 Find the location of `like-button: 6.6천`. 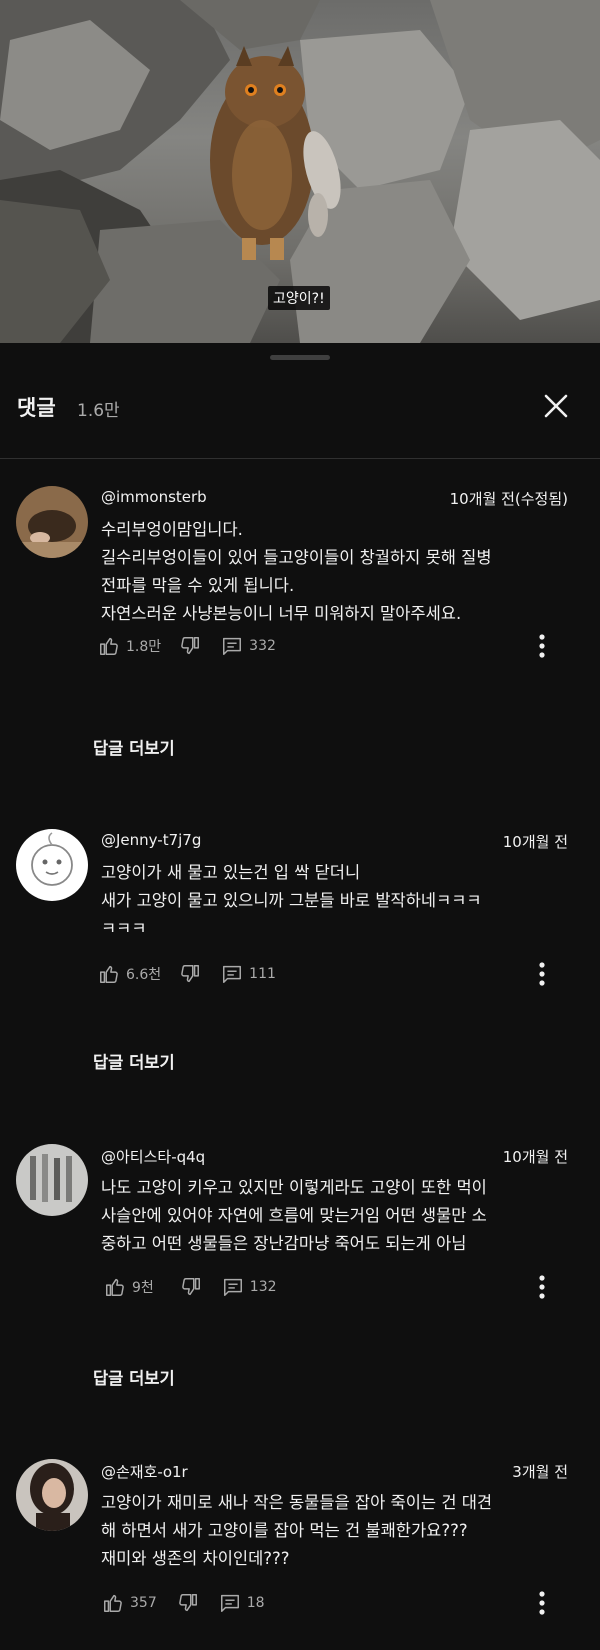

like-button: 6.6천 is located at coordinates (138, 974).